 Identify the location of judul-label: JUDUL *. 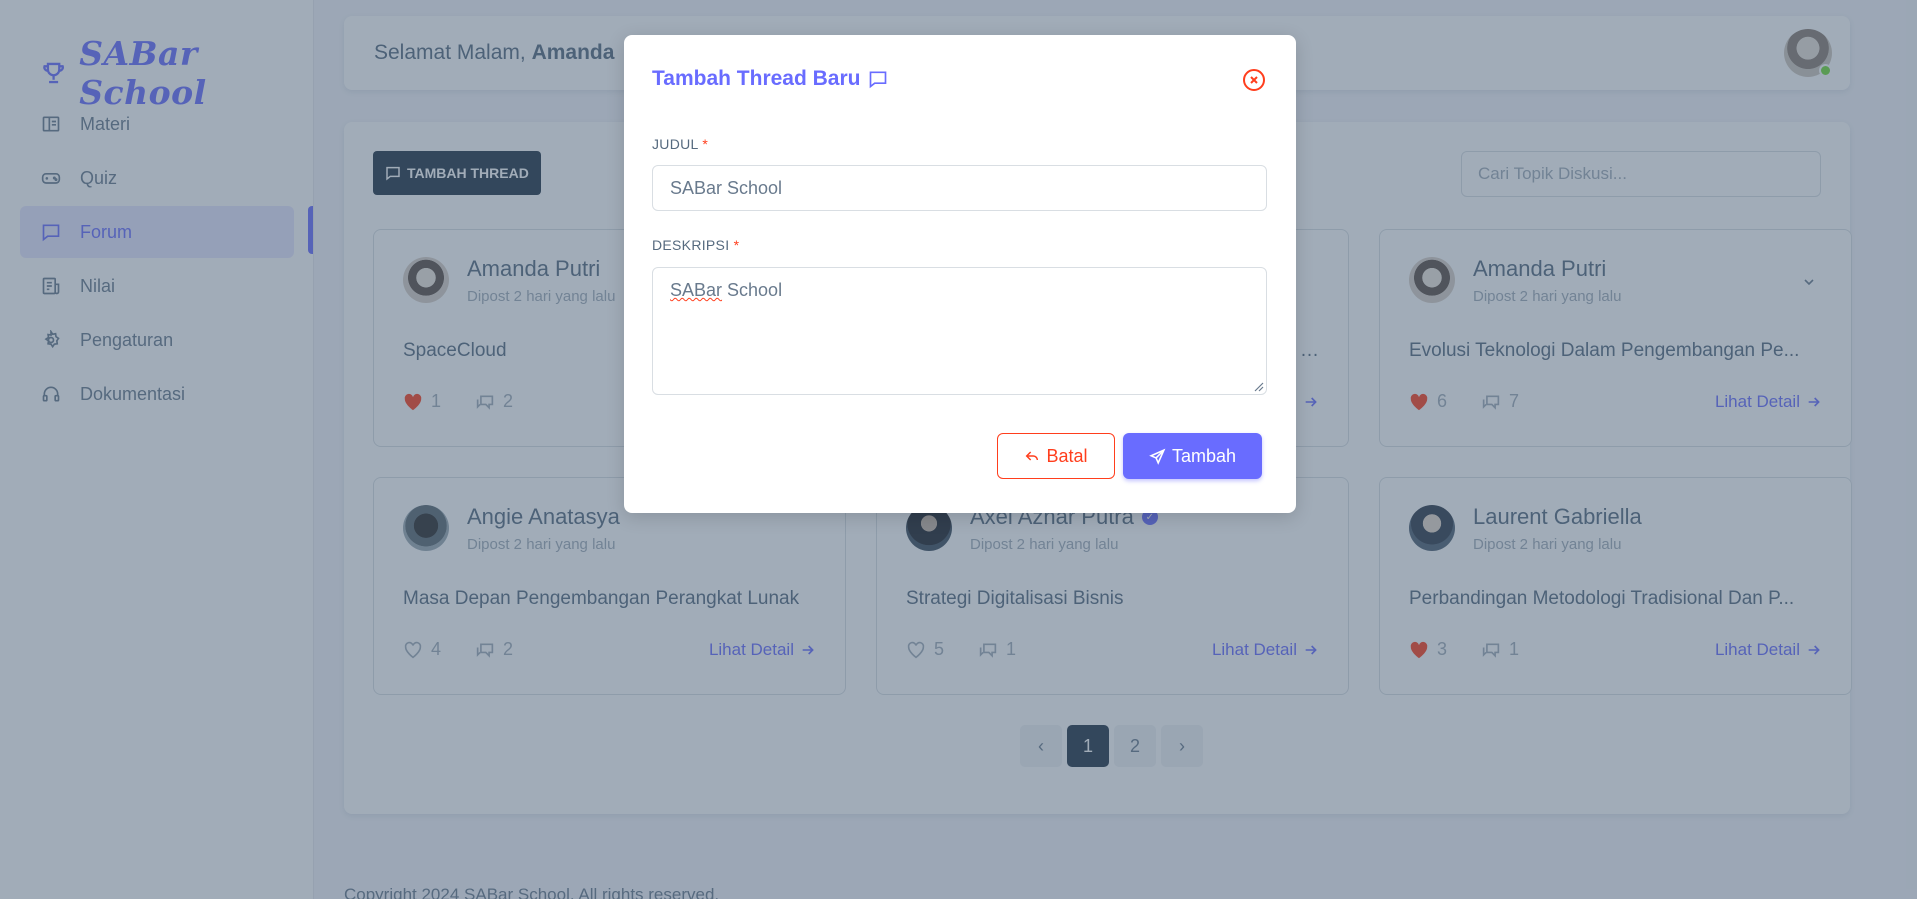
(680, 144).